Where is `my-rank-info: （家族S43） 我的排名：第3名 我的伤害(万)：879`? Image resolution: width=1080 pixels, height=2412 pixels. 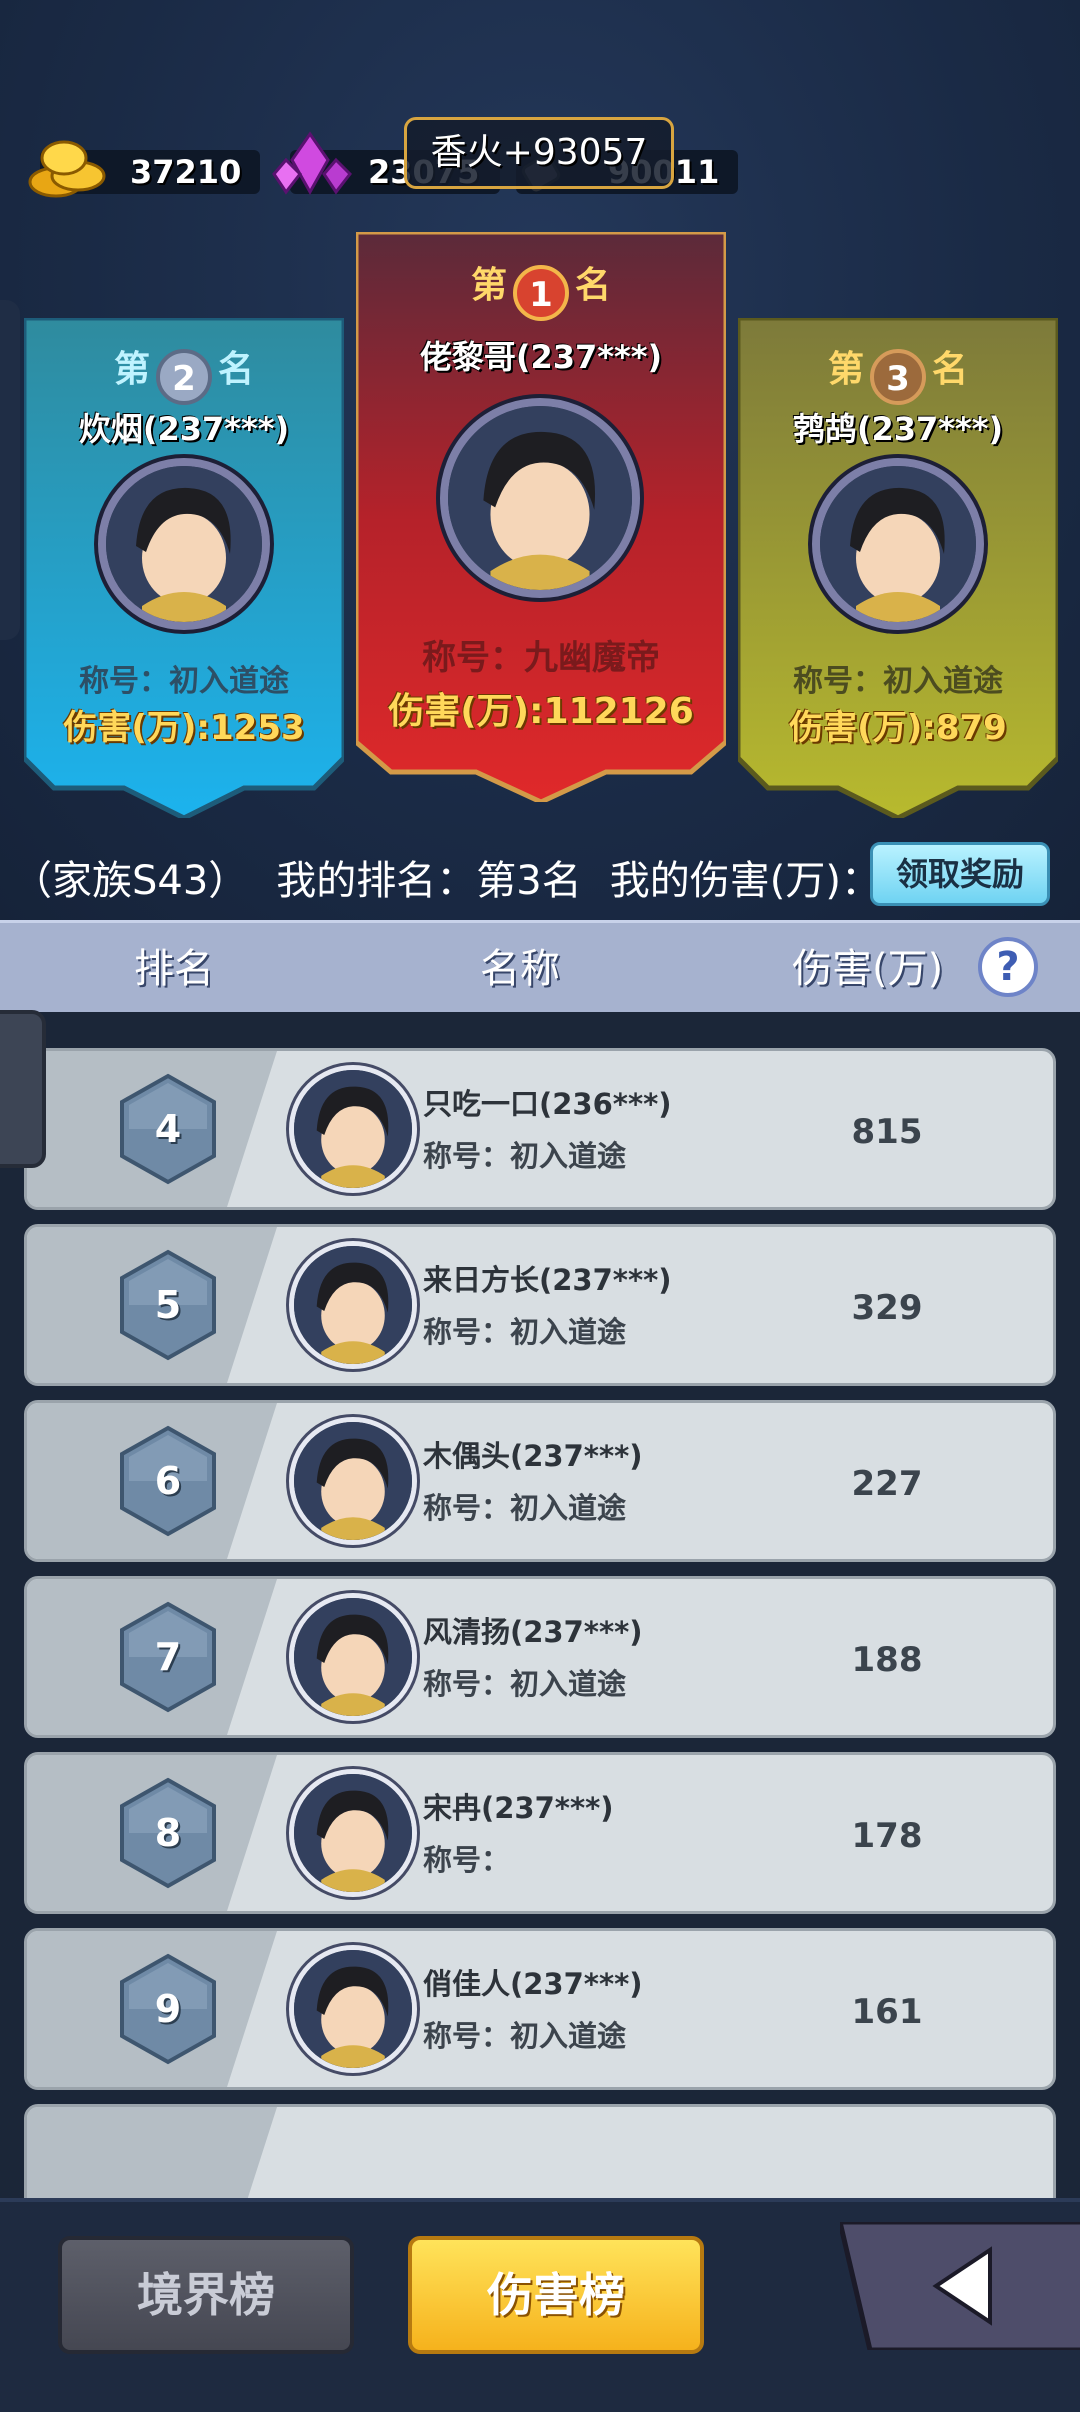
my-rank-info: （家族S43） 我的排名：第3名 我的伤害(万)：879 is located at coordinates (498, 877).